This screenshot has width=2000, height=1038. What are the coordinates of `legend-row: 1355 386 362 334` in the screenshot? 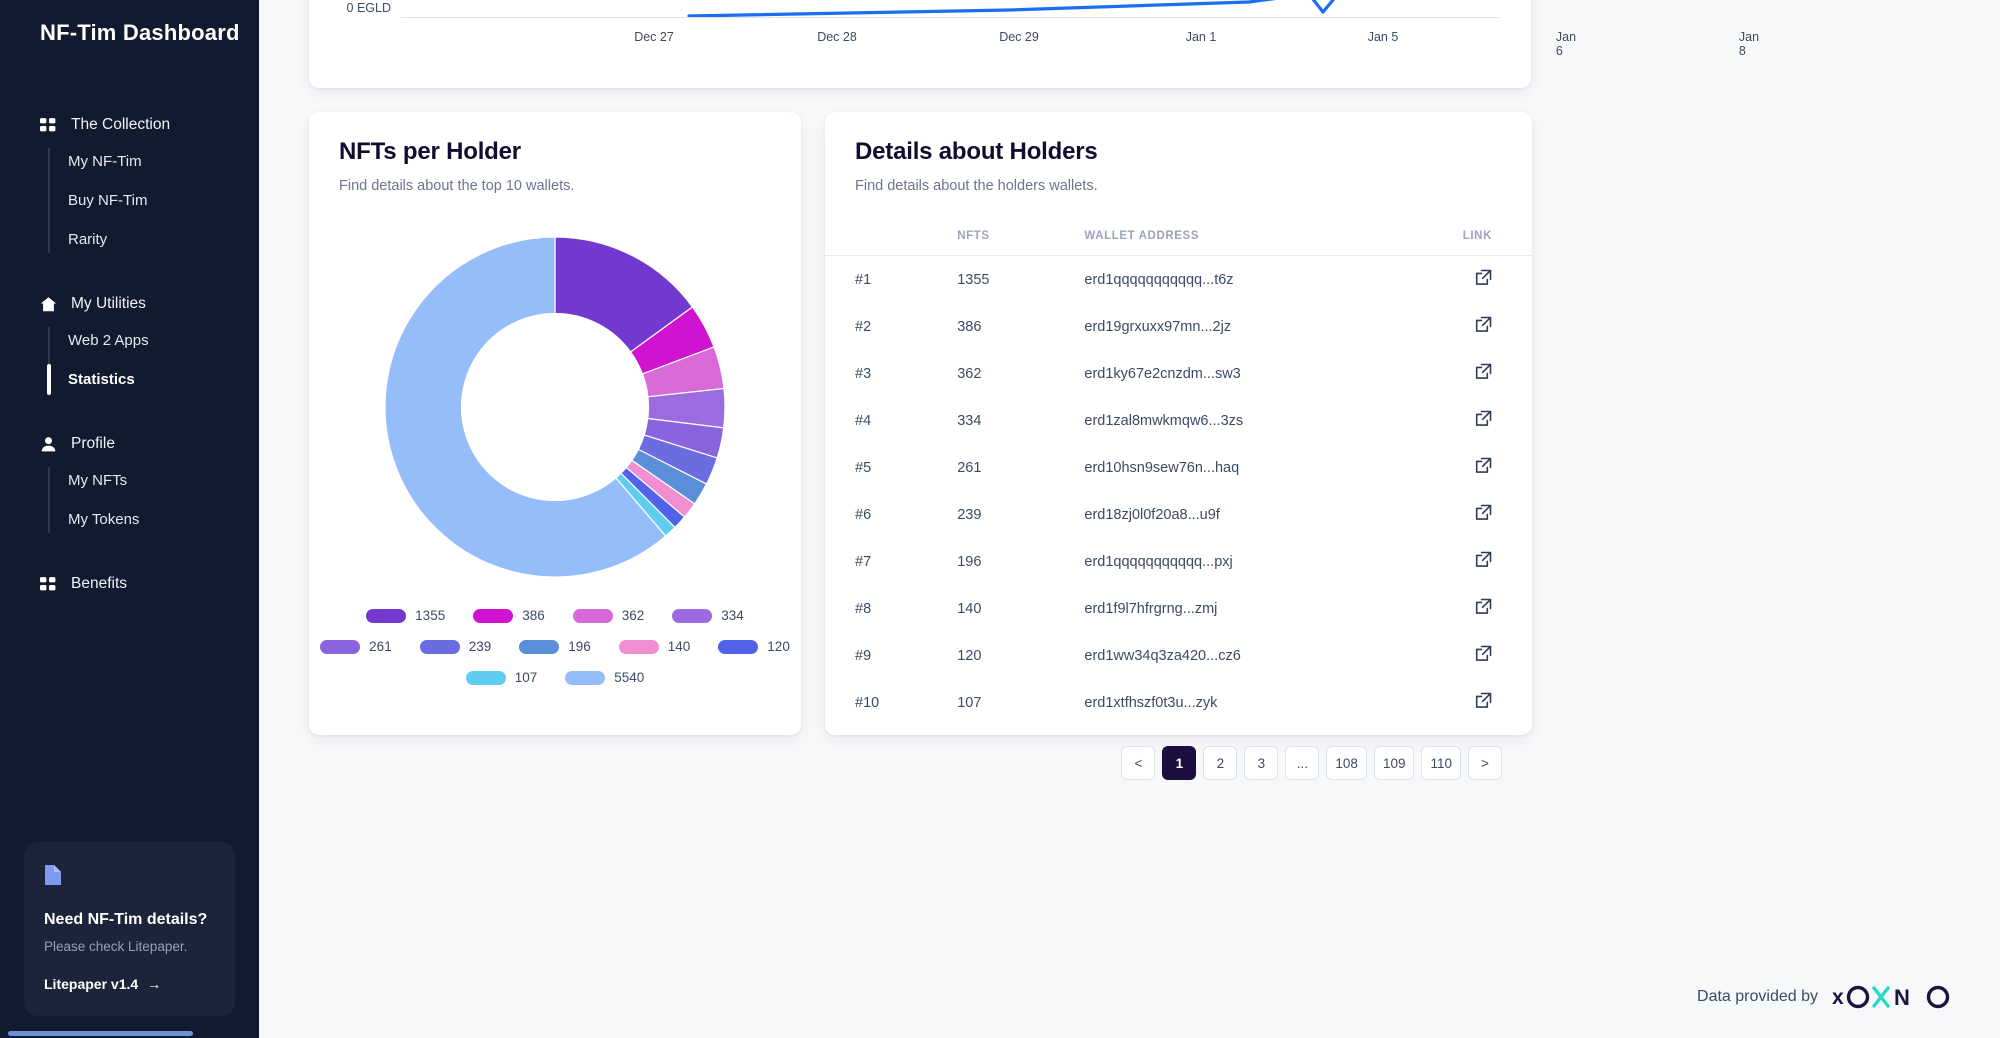 It's located at (555, 615).